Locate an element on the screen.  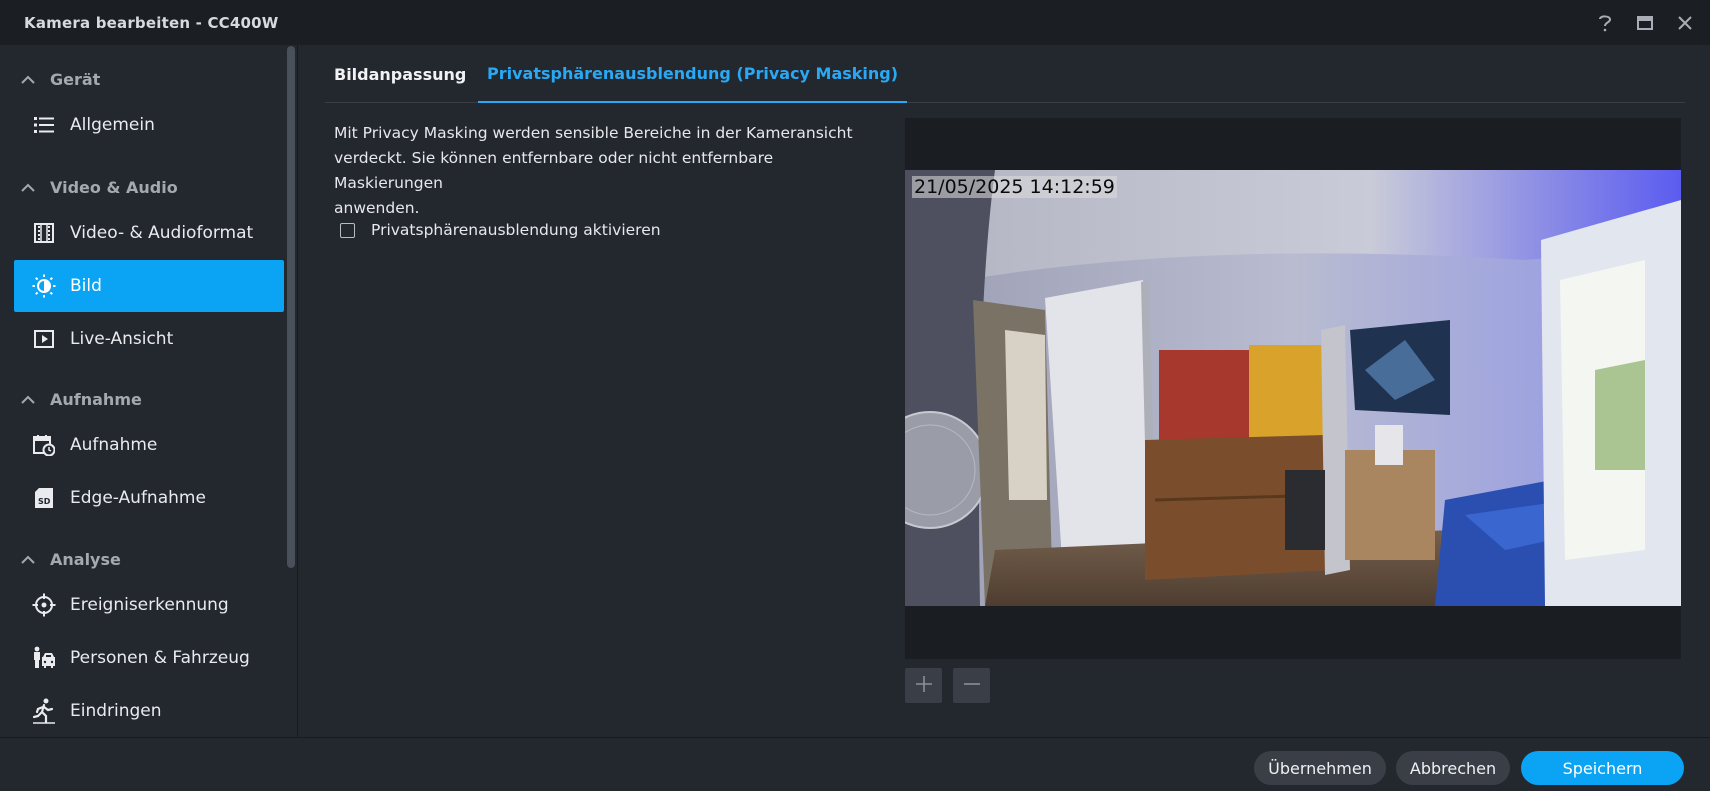
section-geraet: Gerät is located at coordinates (60, 79).